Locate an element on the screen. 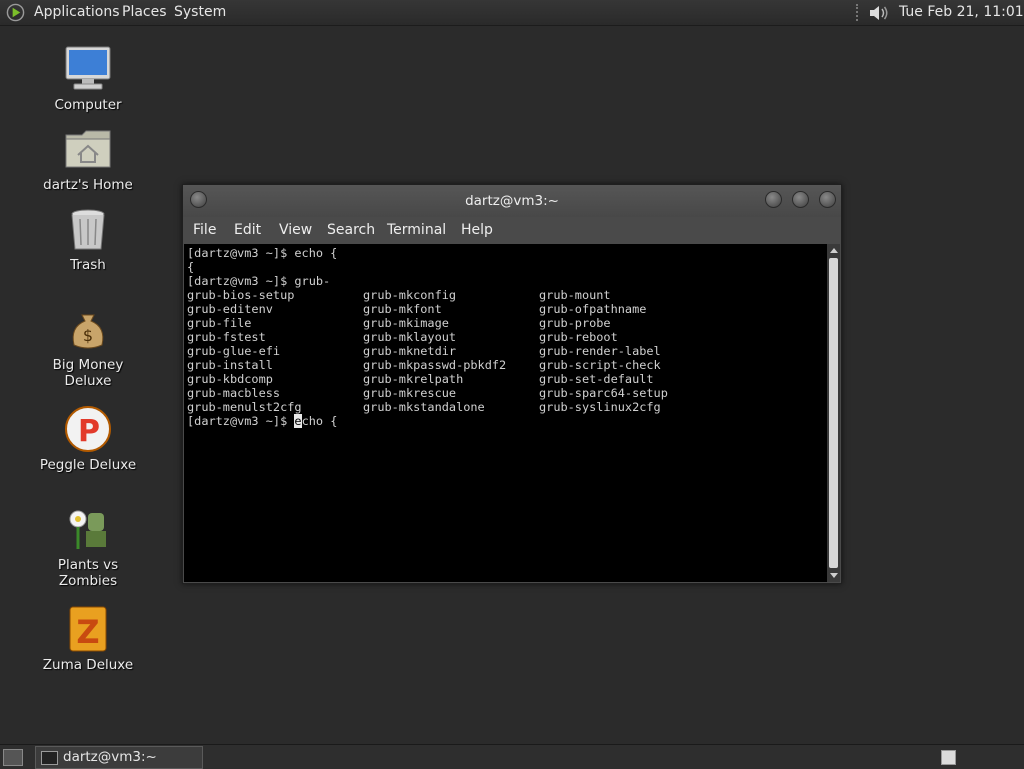 Image resolution: width=1024 pixels, height=769 pixels. terminal-menubar: File Edit View Search Terminal Help is located at coordinates (512, 230).